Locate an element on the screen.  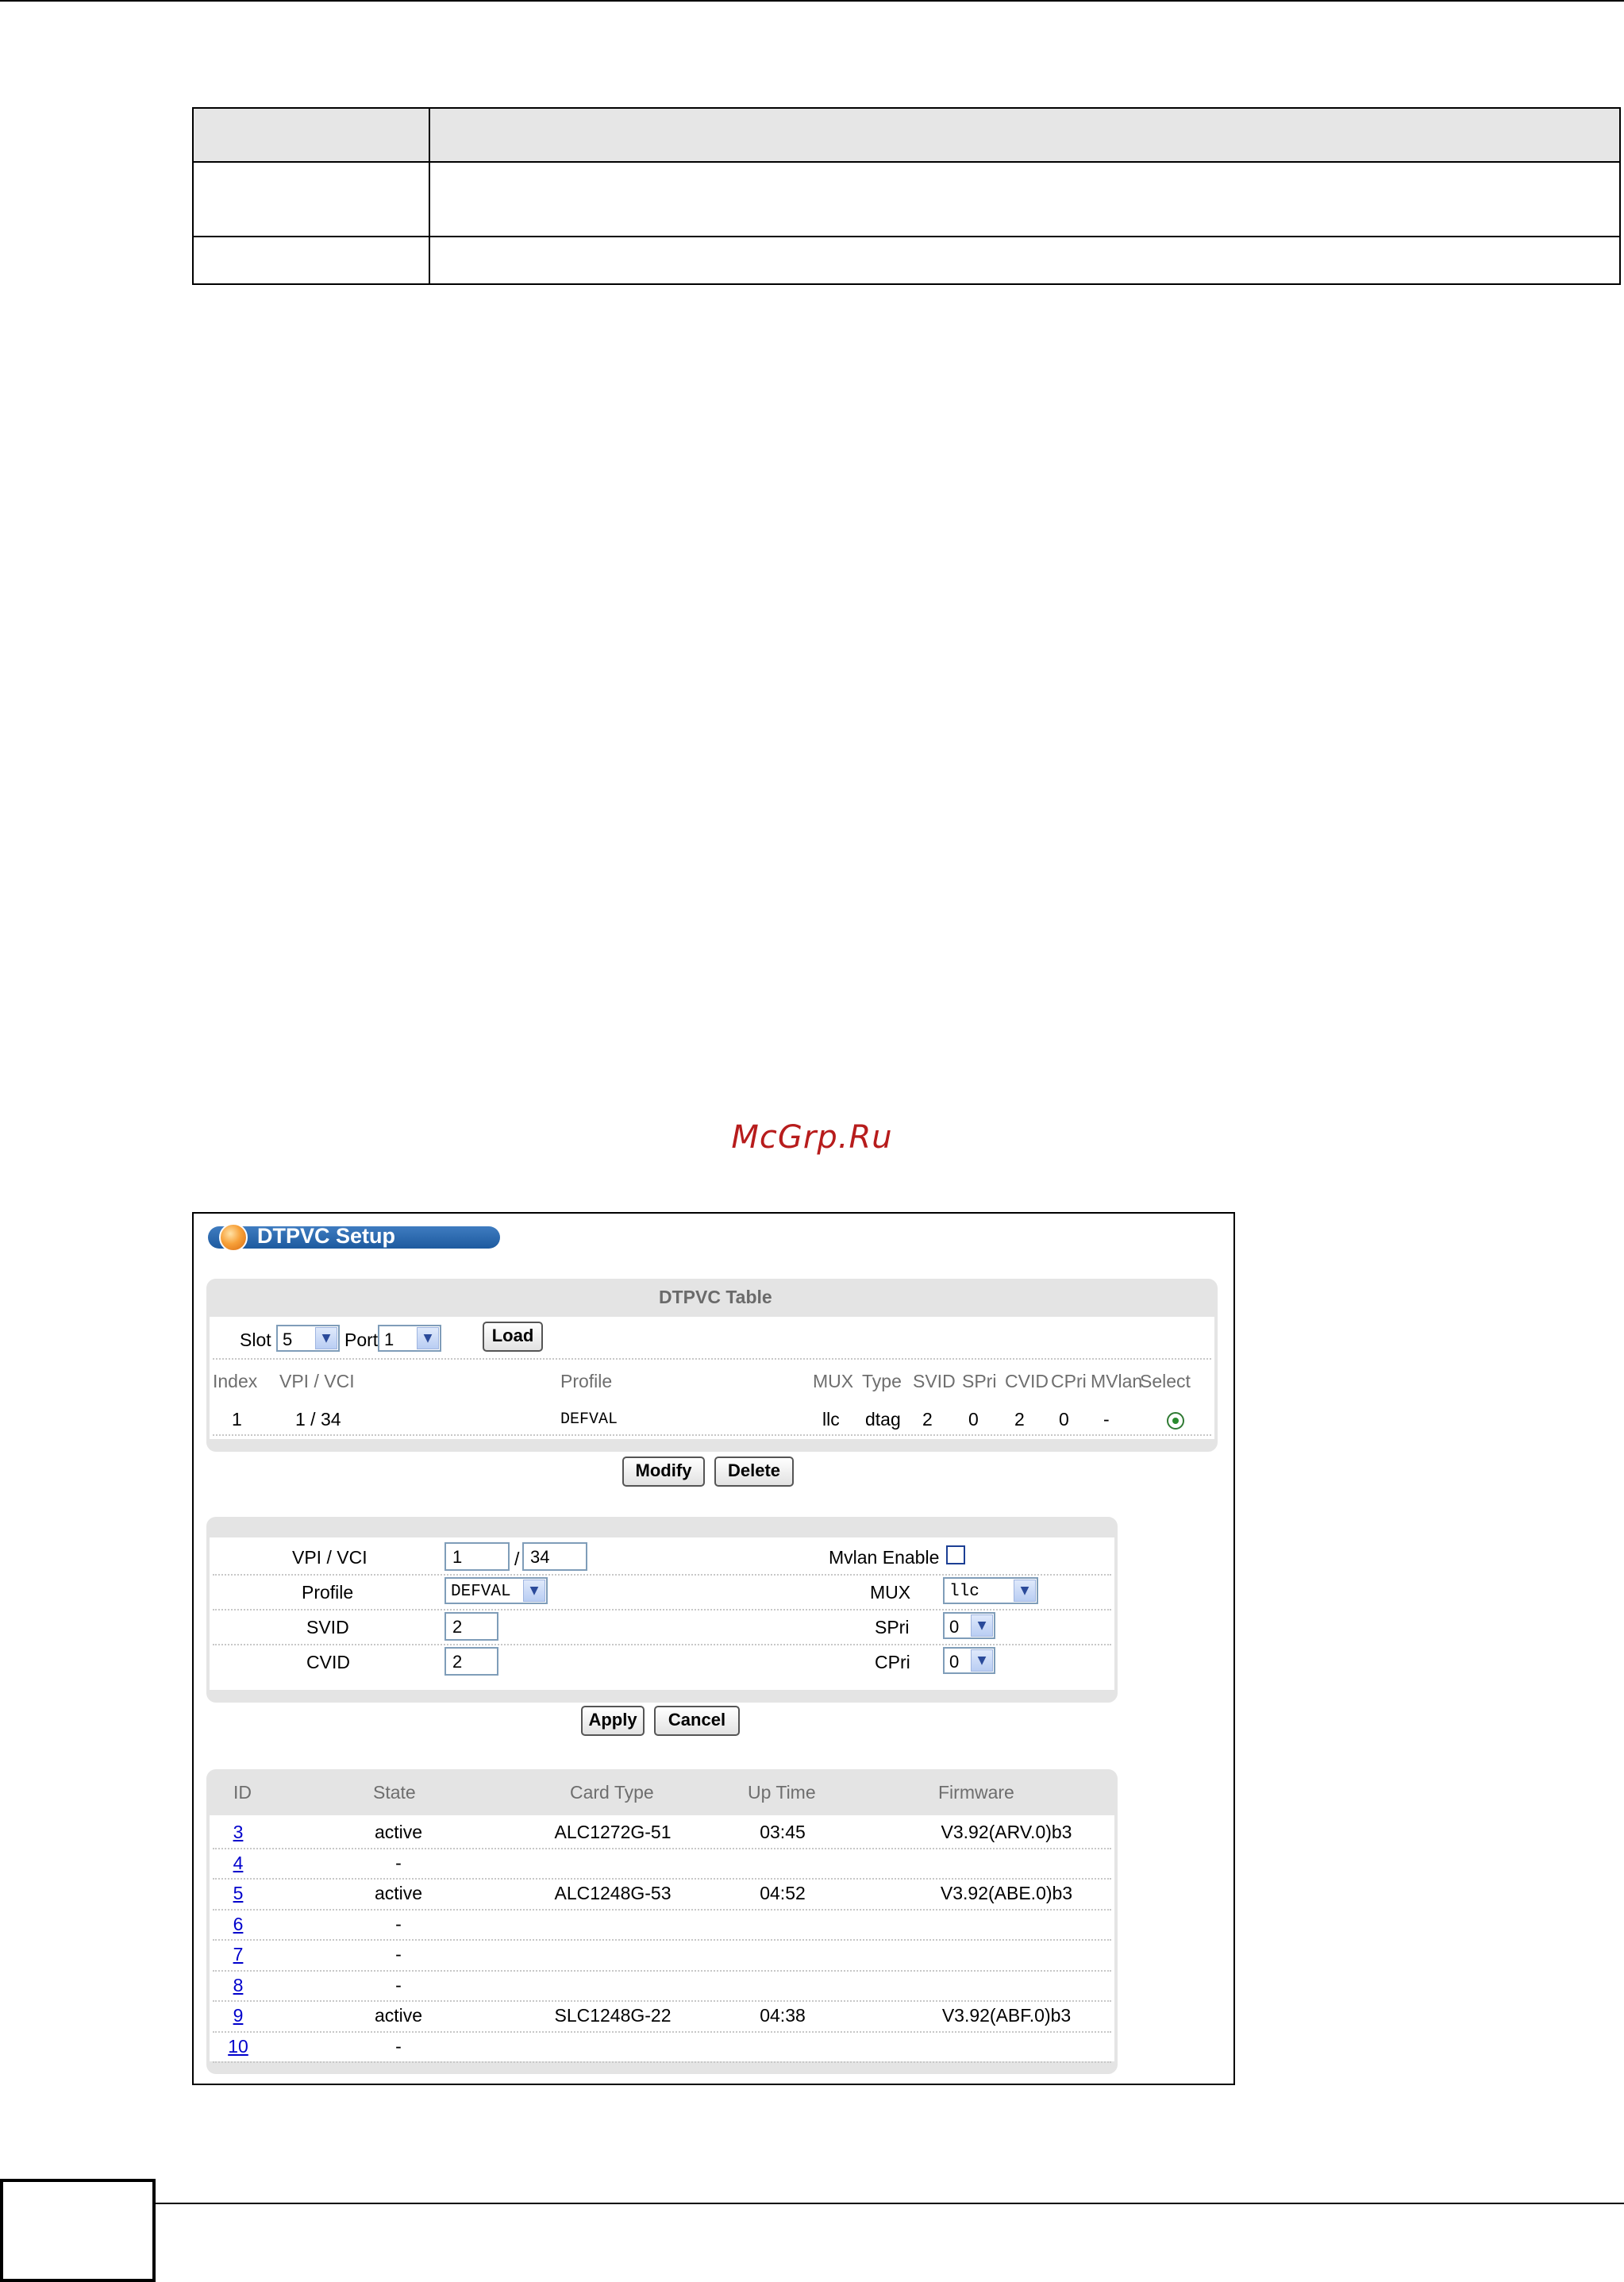
col-mux: MUX is located at coordinates (833, 1381).